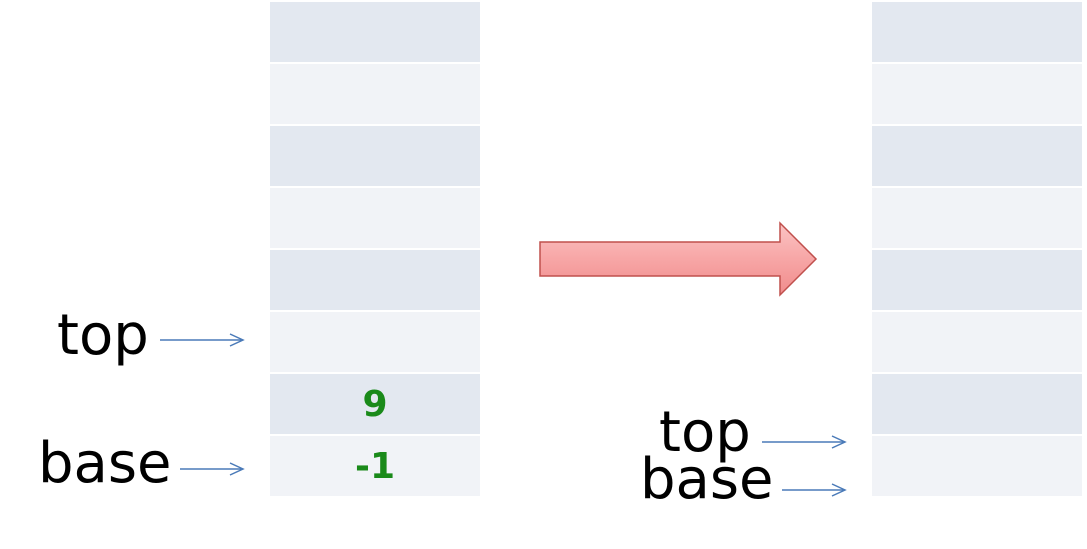  I want to click on left-top-pointer-icon, so click(202, 340).